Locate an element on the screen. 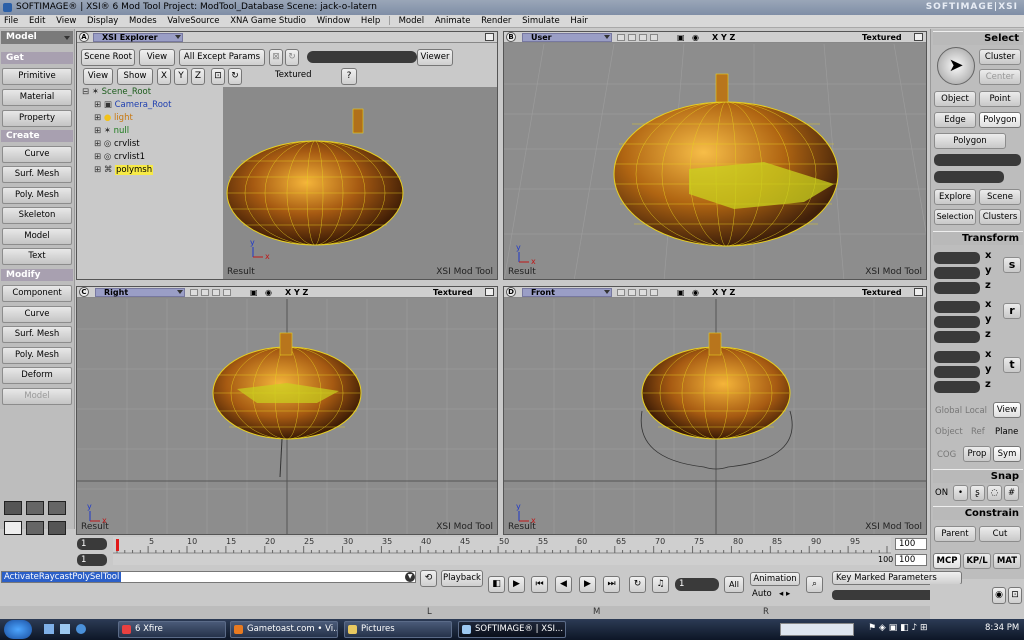 This screenshot has height=640, width=1024. translate-tool-button: t is located at coordinates (1012, 365).